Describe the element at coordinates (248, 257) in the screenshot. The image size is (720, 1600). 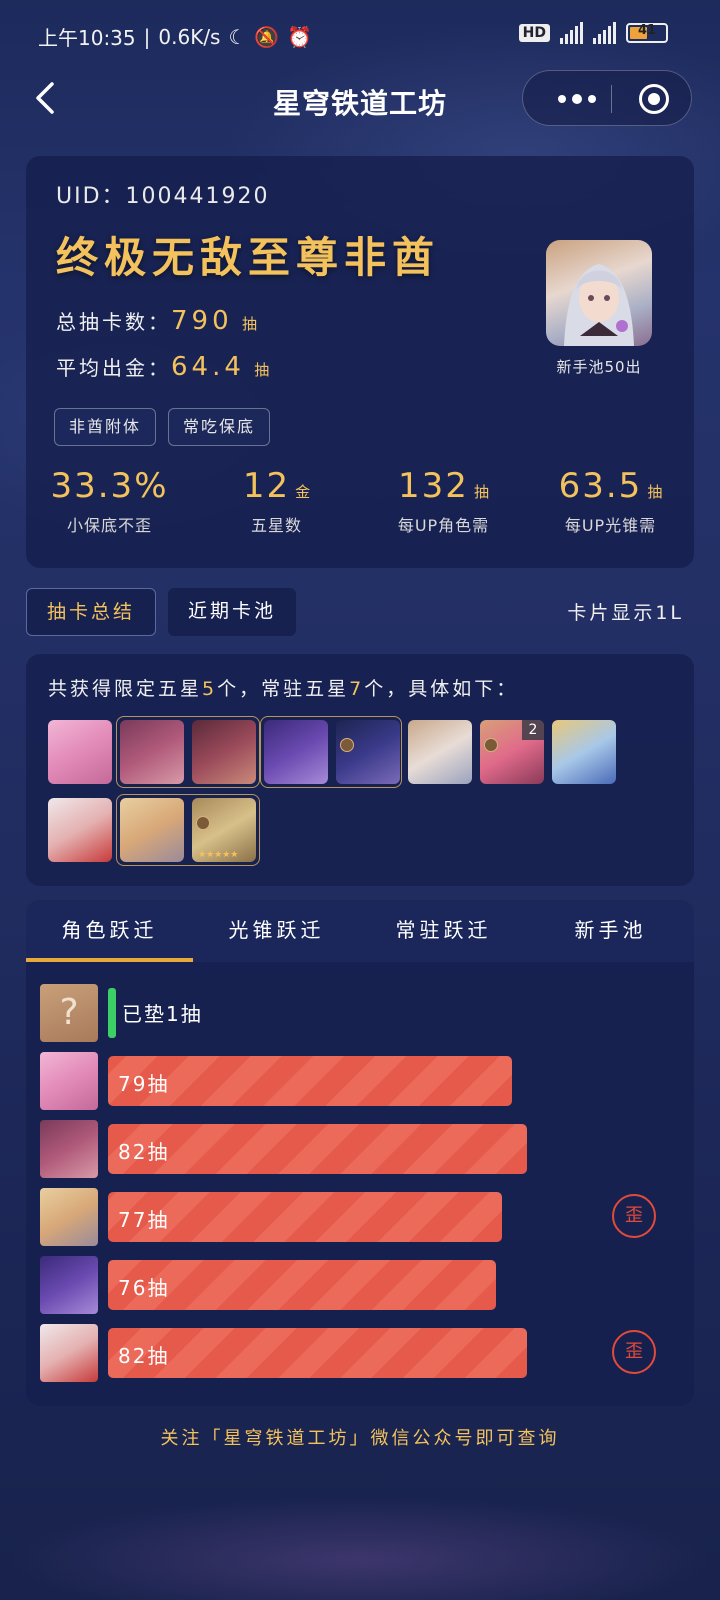
I see `rank-title: 终极无敌至尊非酋` at that location.